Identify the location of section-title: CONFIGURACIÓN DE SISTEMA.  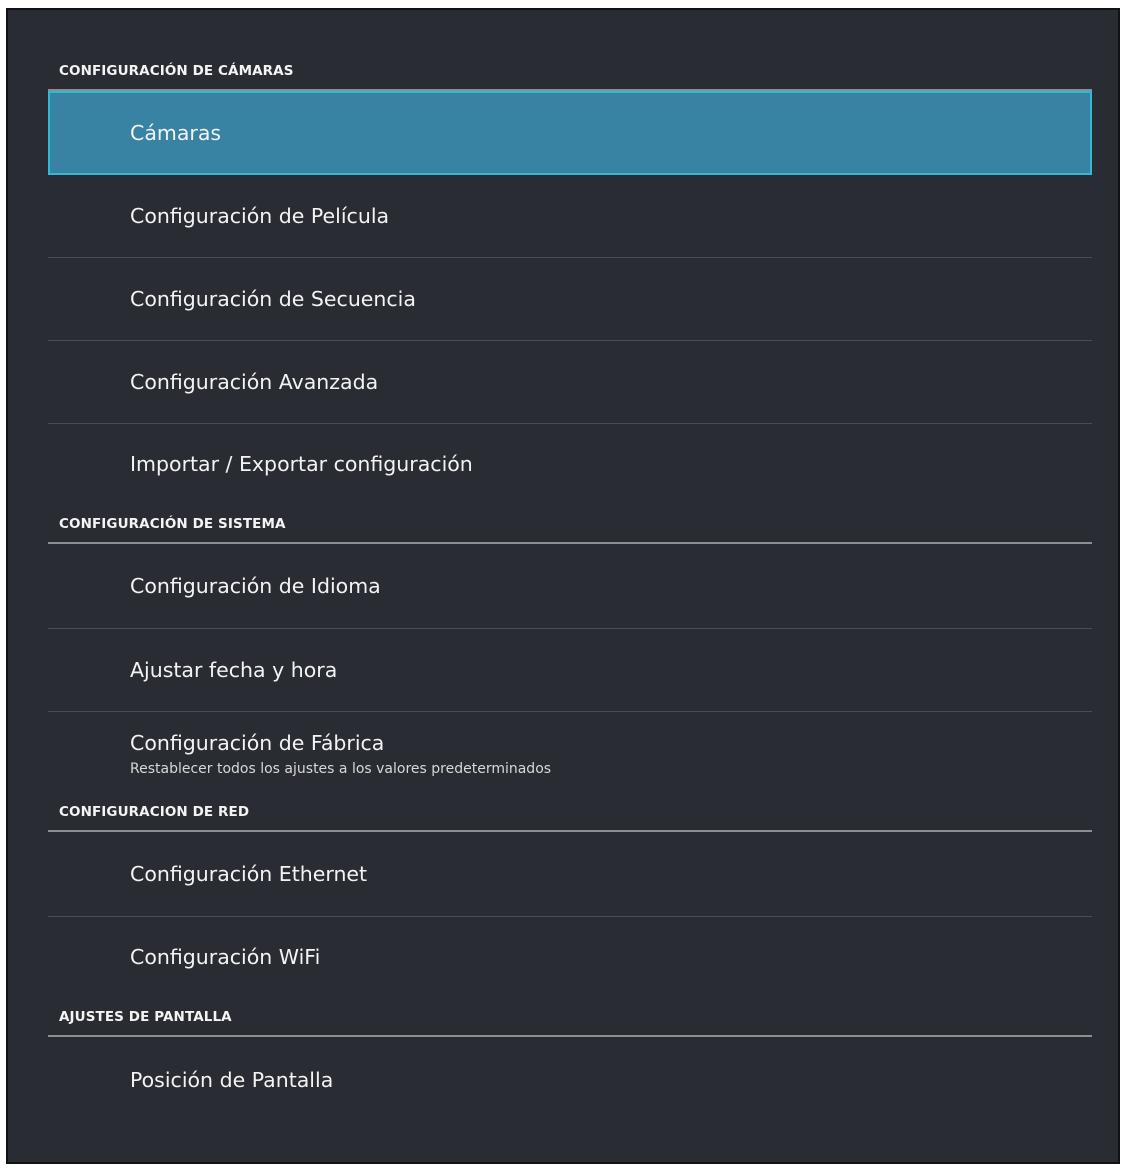
(172, 524).